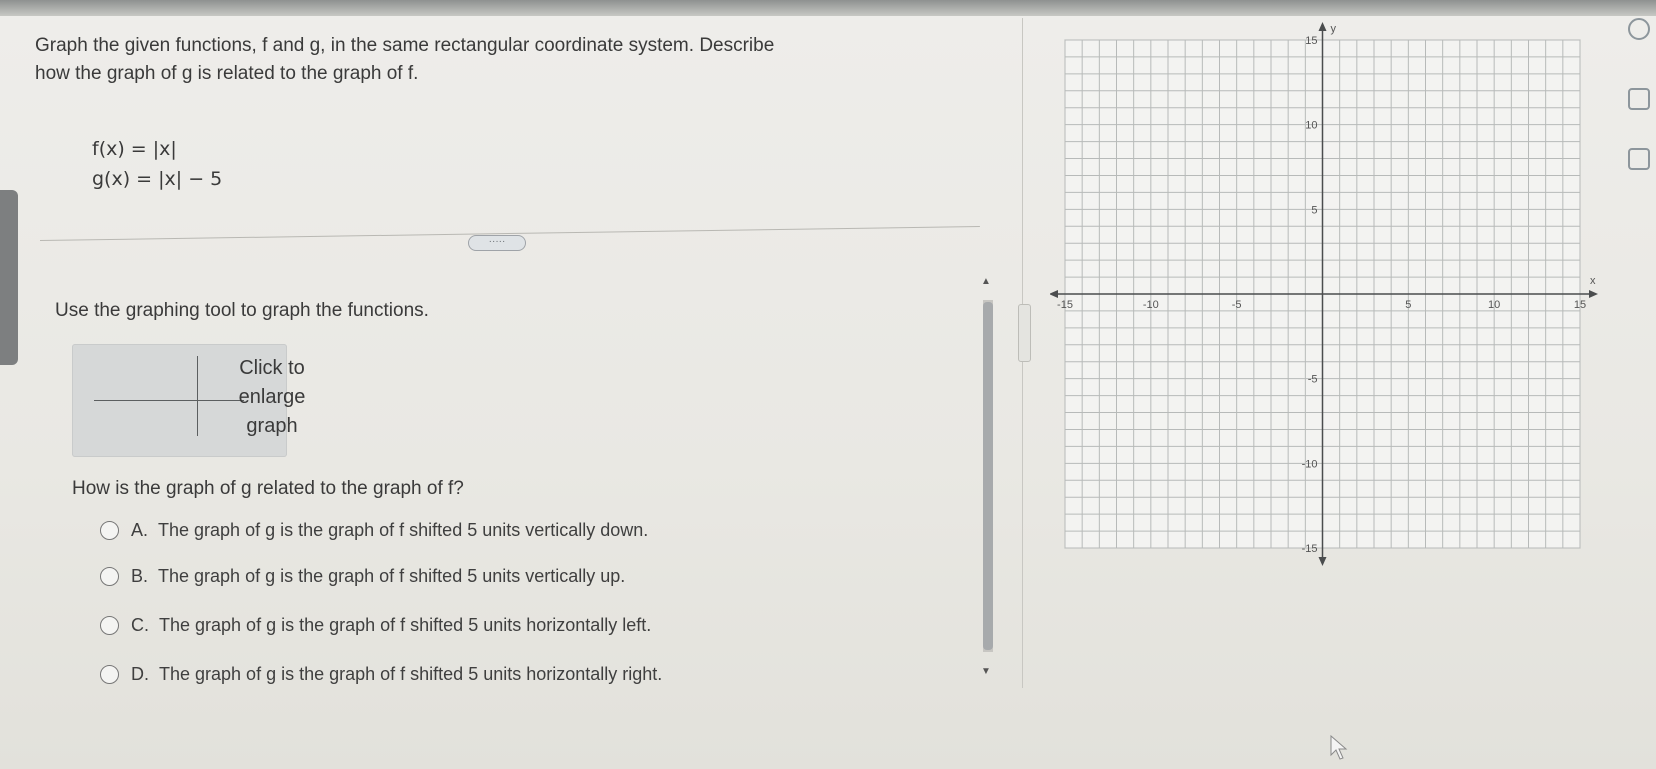 The width and height of the screenshot is (1656, 769). Describe the element at coordinates (1593, 281) in the screenshot. I see `x-axis-label: x` at that location.